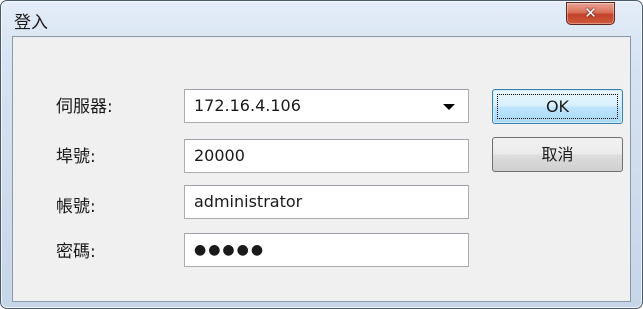 This screenshot has width=643, height=309. I want to click on account-label: 帳號:, so click(76, 207).